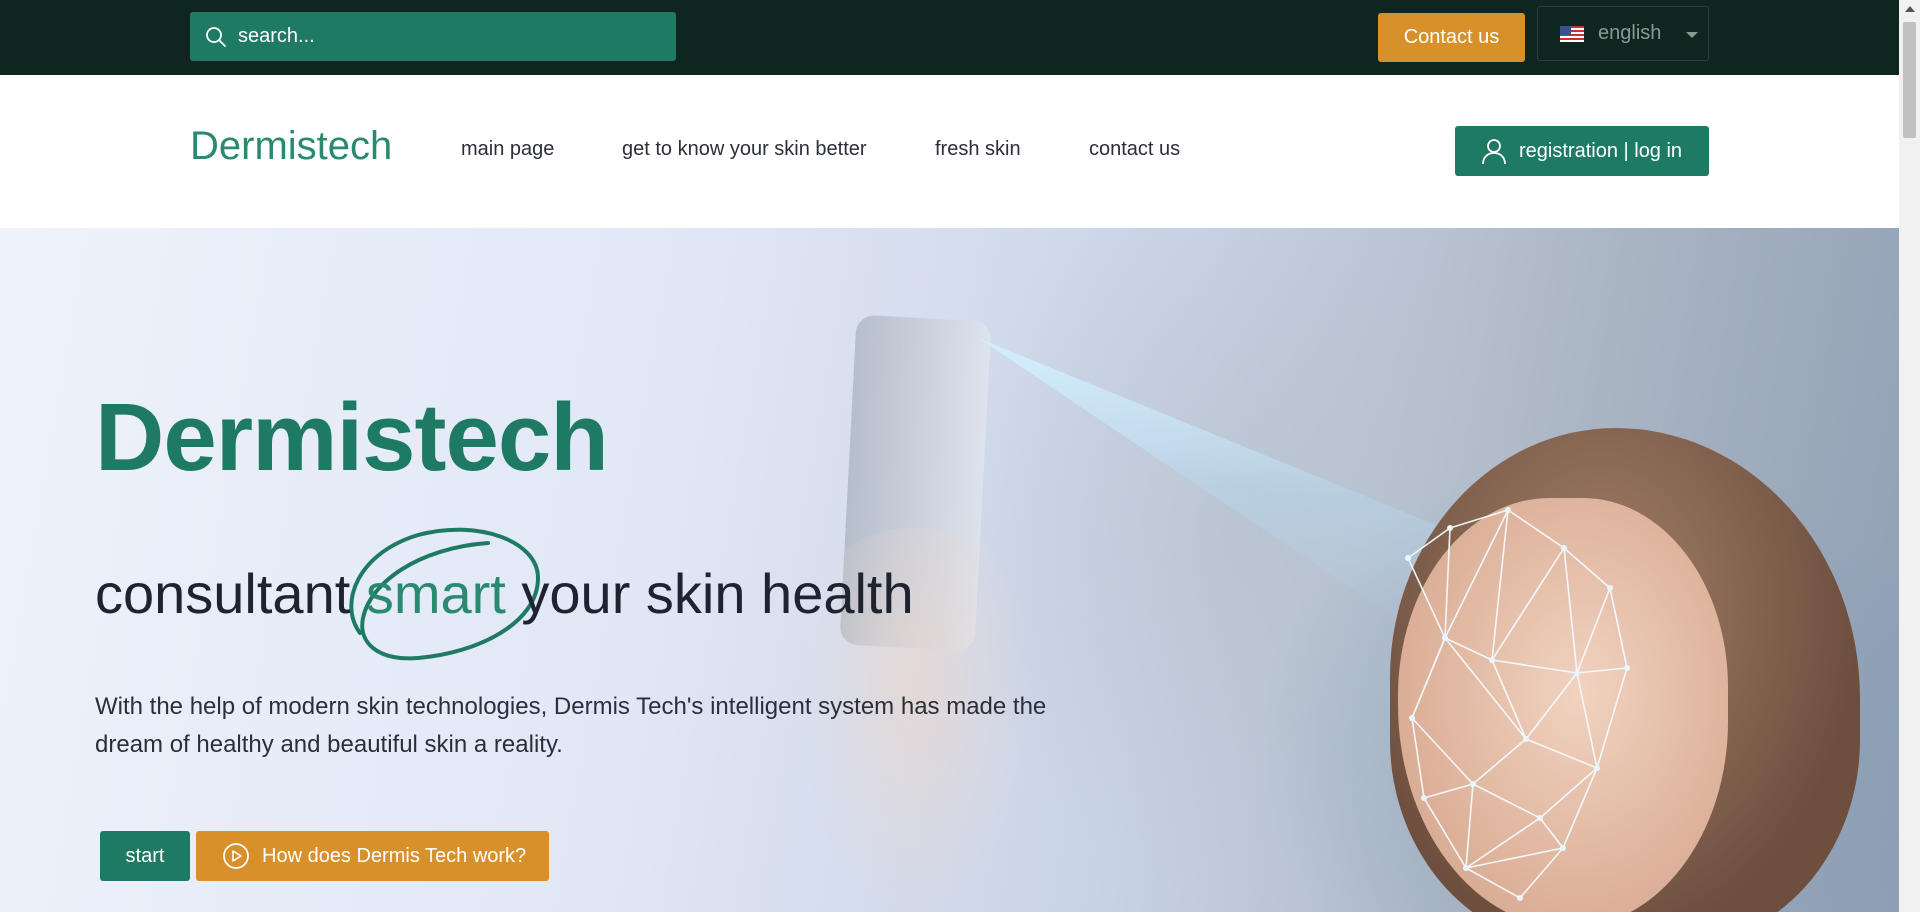 The image size is (1920, 912). I want to click on language-label: english, so click(1630, 33).